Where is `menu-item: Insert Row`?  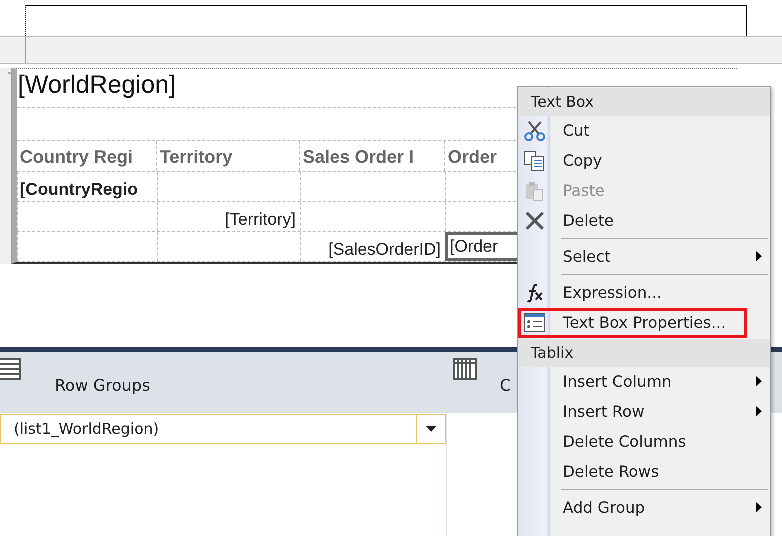
menu-item: Insert Row is located at coordinates (644, 412).